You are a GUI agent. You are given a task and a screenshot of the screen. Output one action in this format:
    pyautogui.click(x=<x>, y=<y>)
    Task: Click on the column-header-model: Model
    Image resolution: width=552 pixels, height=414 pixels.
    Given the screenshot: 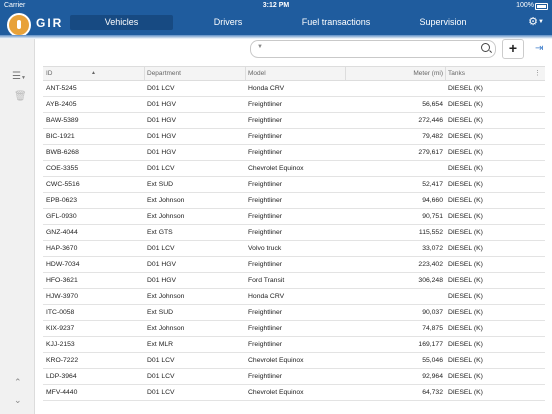 What is the action you would take?
    pyautogui.click(x=257, y=73)
    